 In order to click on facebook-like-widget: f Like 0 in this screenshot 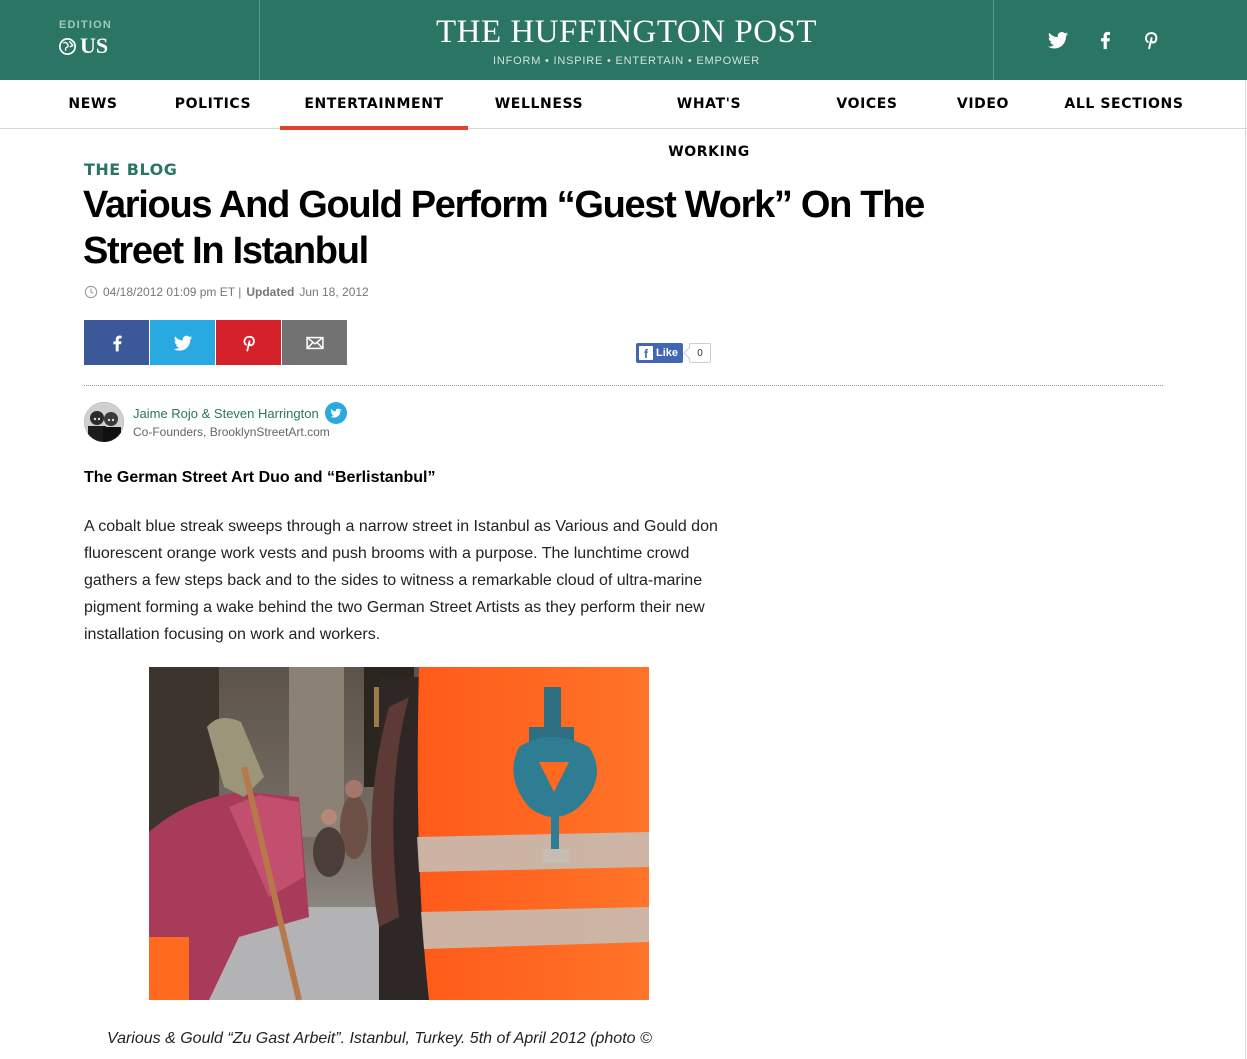, I will do `click(674, 353)`.